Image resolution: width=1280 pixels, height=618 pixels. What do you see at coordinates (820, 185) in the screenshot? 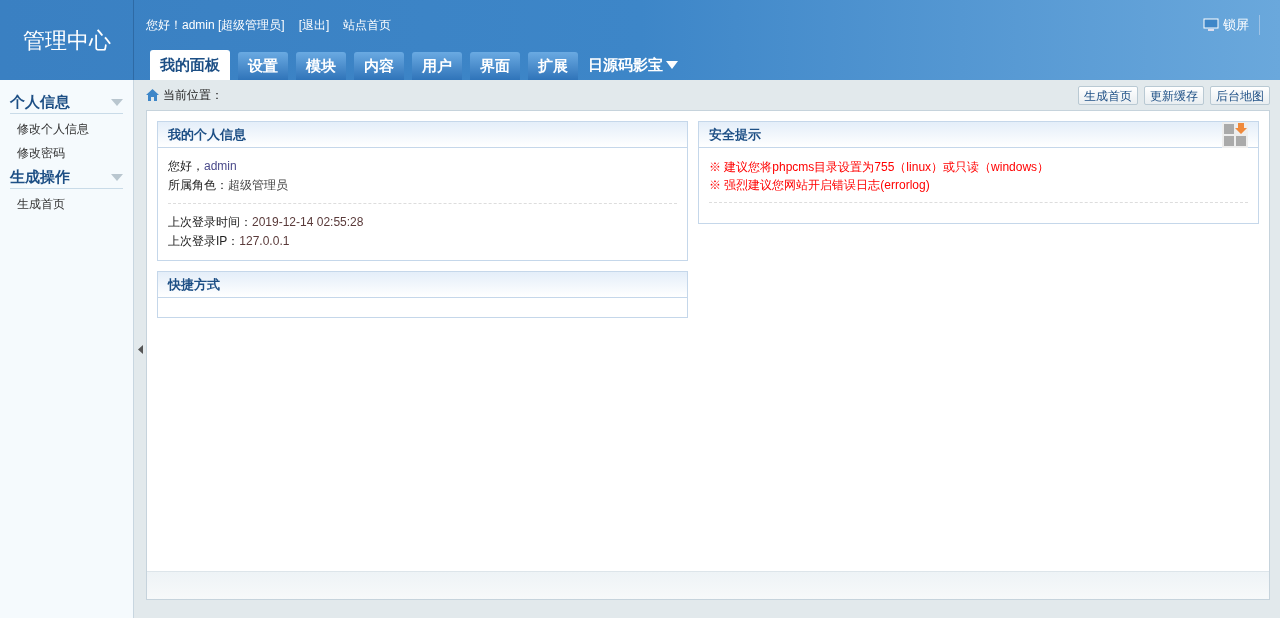
I see `warning-text: ※ 强烈建议您网站开启错误日志(errorlog)` at bounding box center [820, 185].